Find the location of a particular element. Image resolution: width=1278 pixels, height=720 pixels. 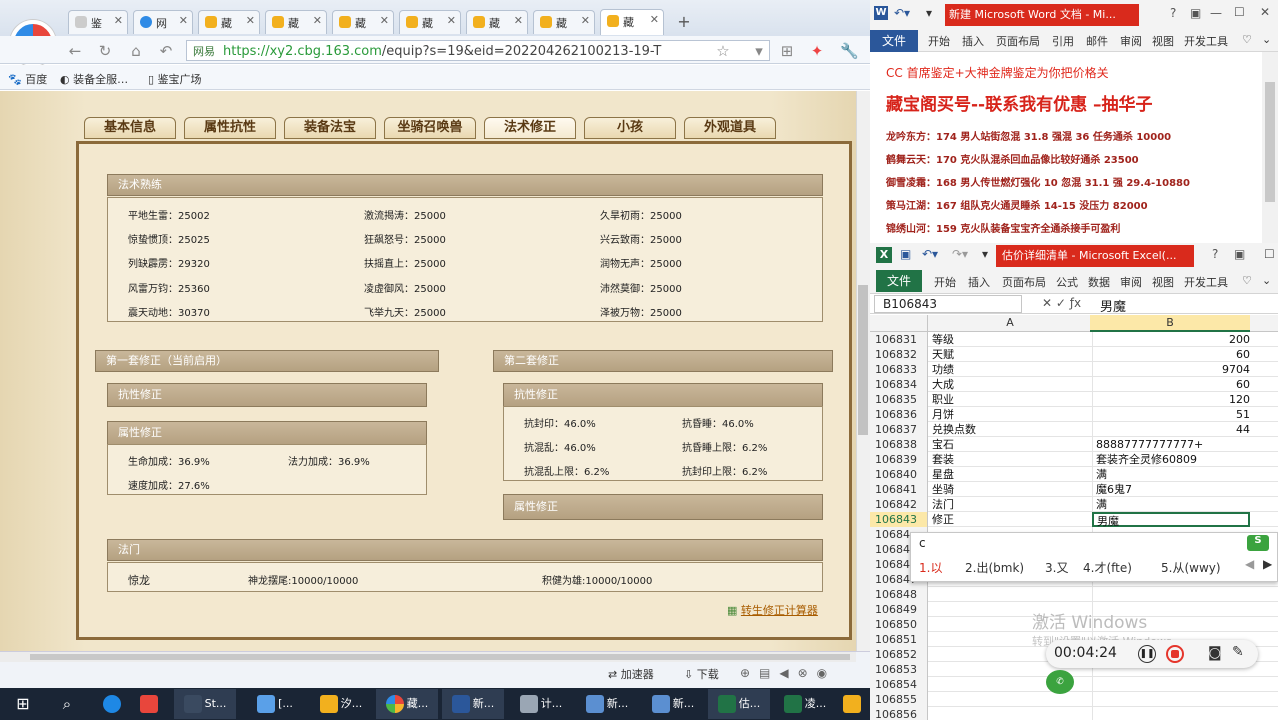

row-number: 106836 is located at coordinates (899, 414).